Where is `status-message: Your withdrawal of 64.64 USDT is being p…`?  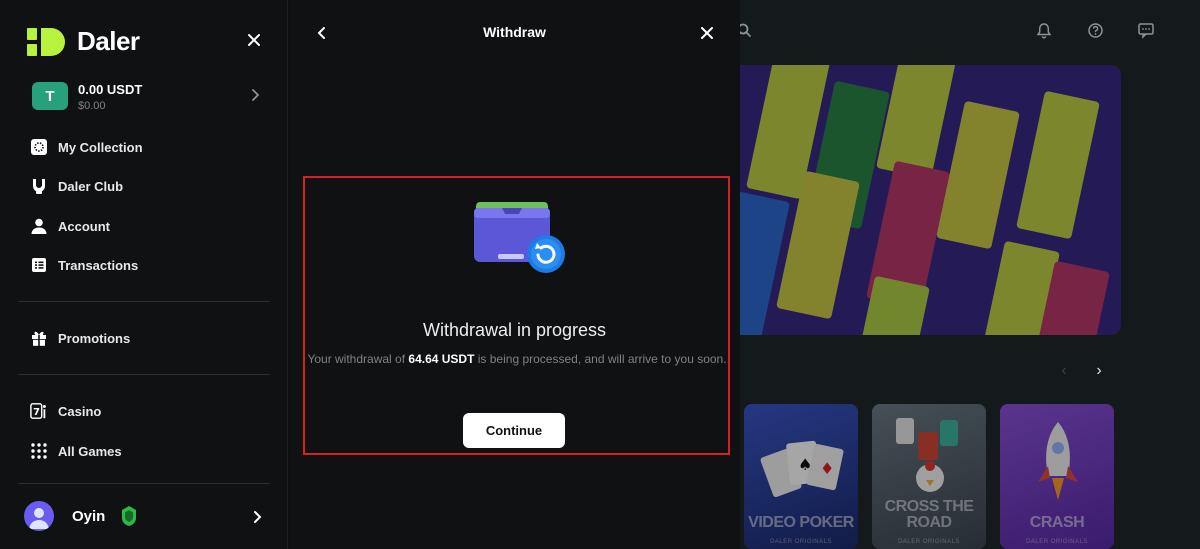 status-message: Your withdrawal of 64.64 USDT is being p… is located at coordinates (517, 359).